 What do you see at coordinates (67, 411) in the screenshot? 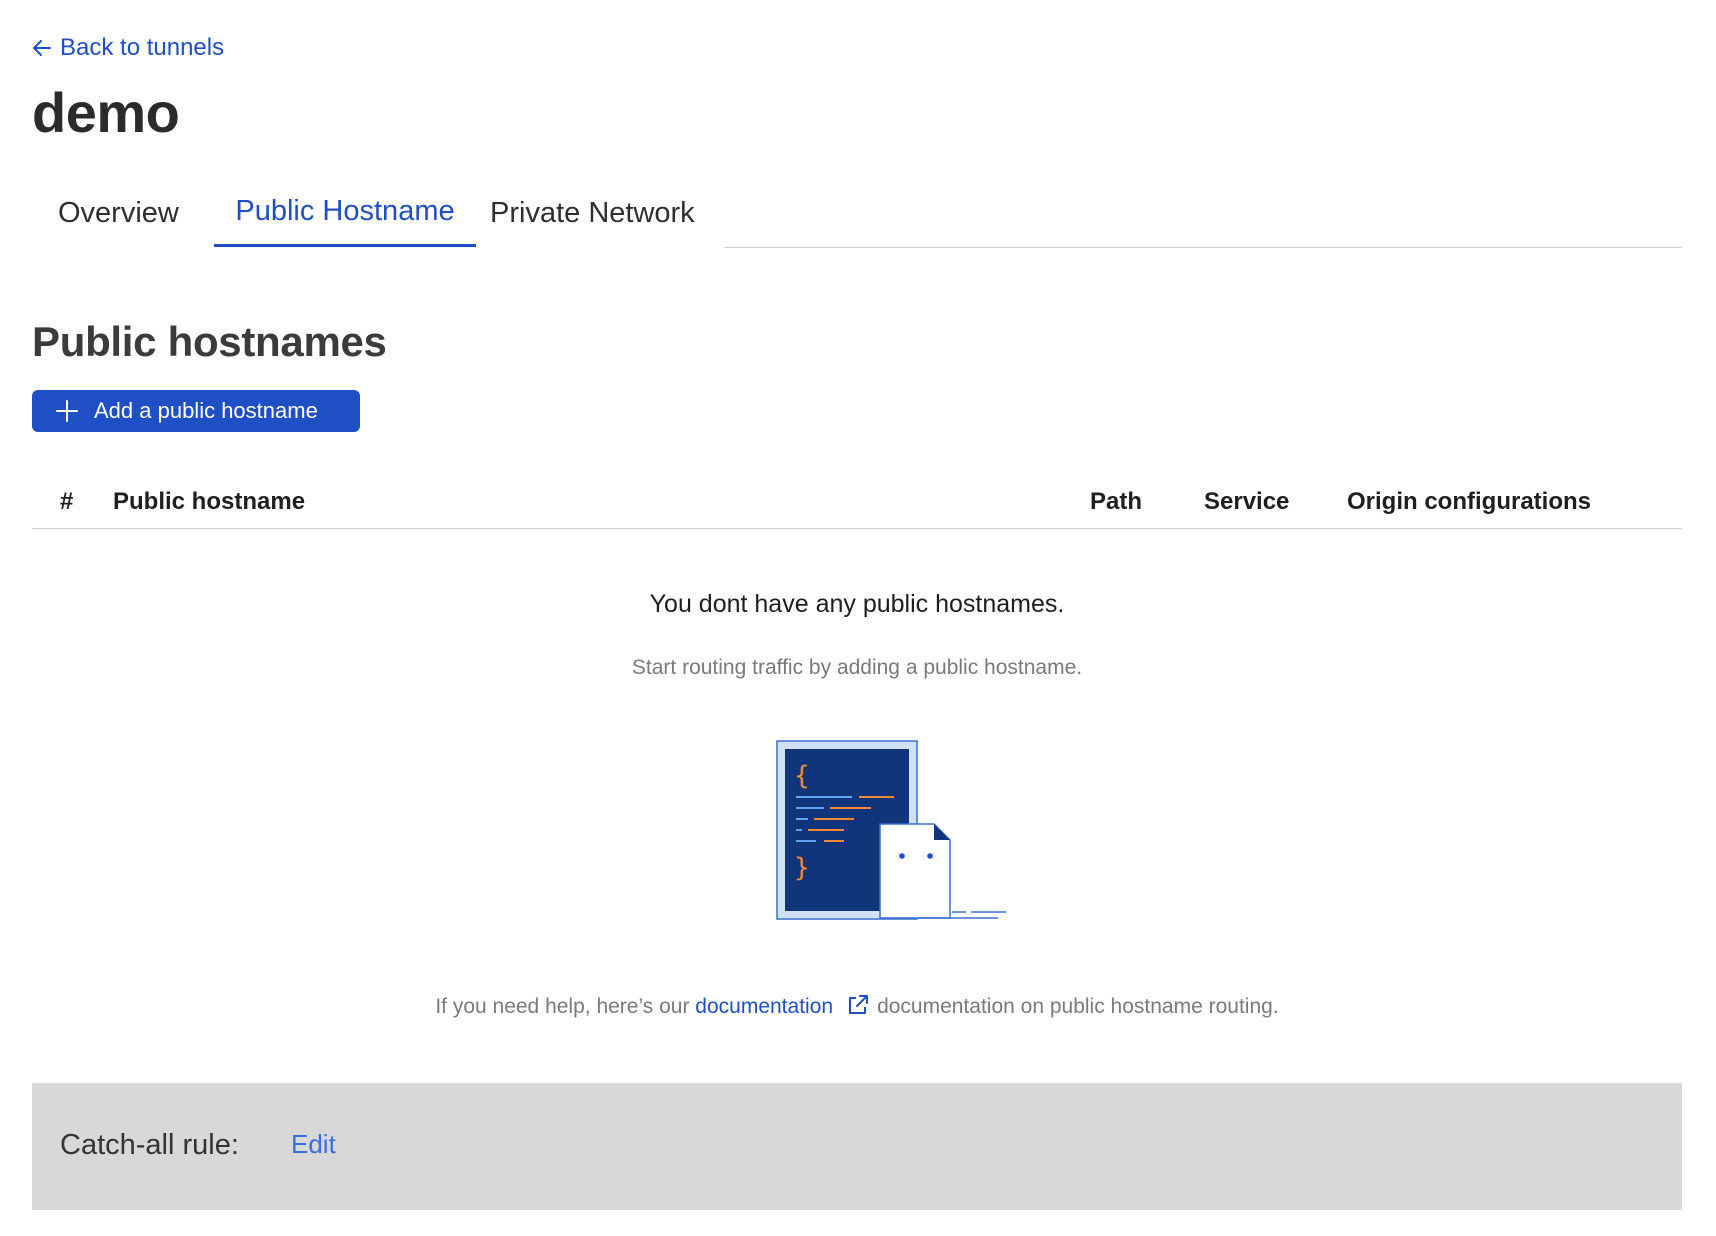
I see `plus-icon` at bounding box center [67, 411].